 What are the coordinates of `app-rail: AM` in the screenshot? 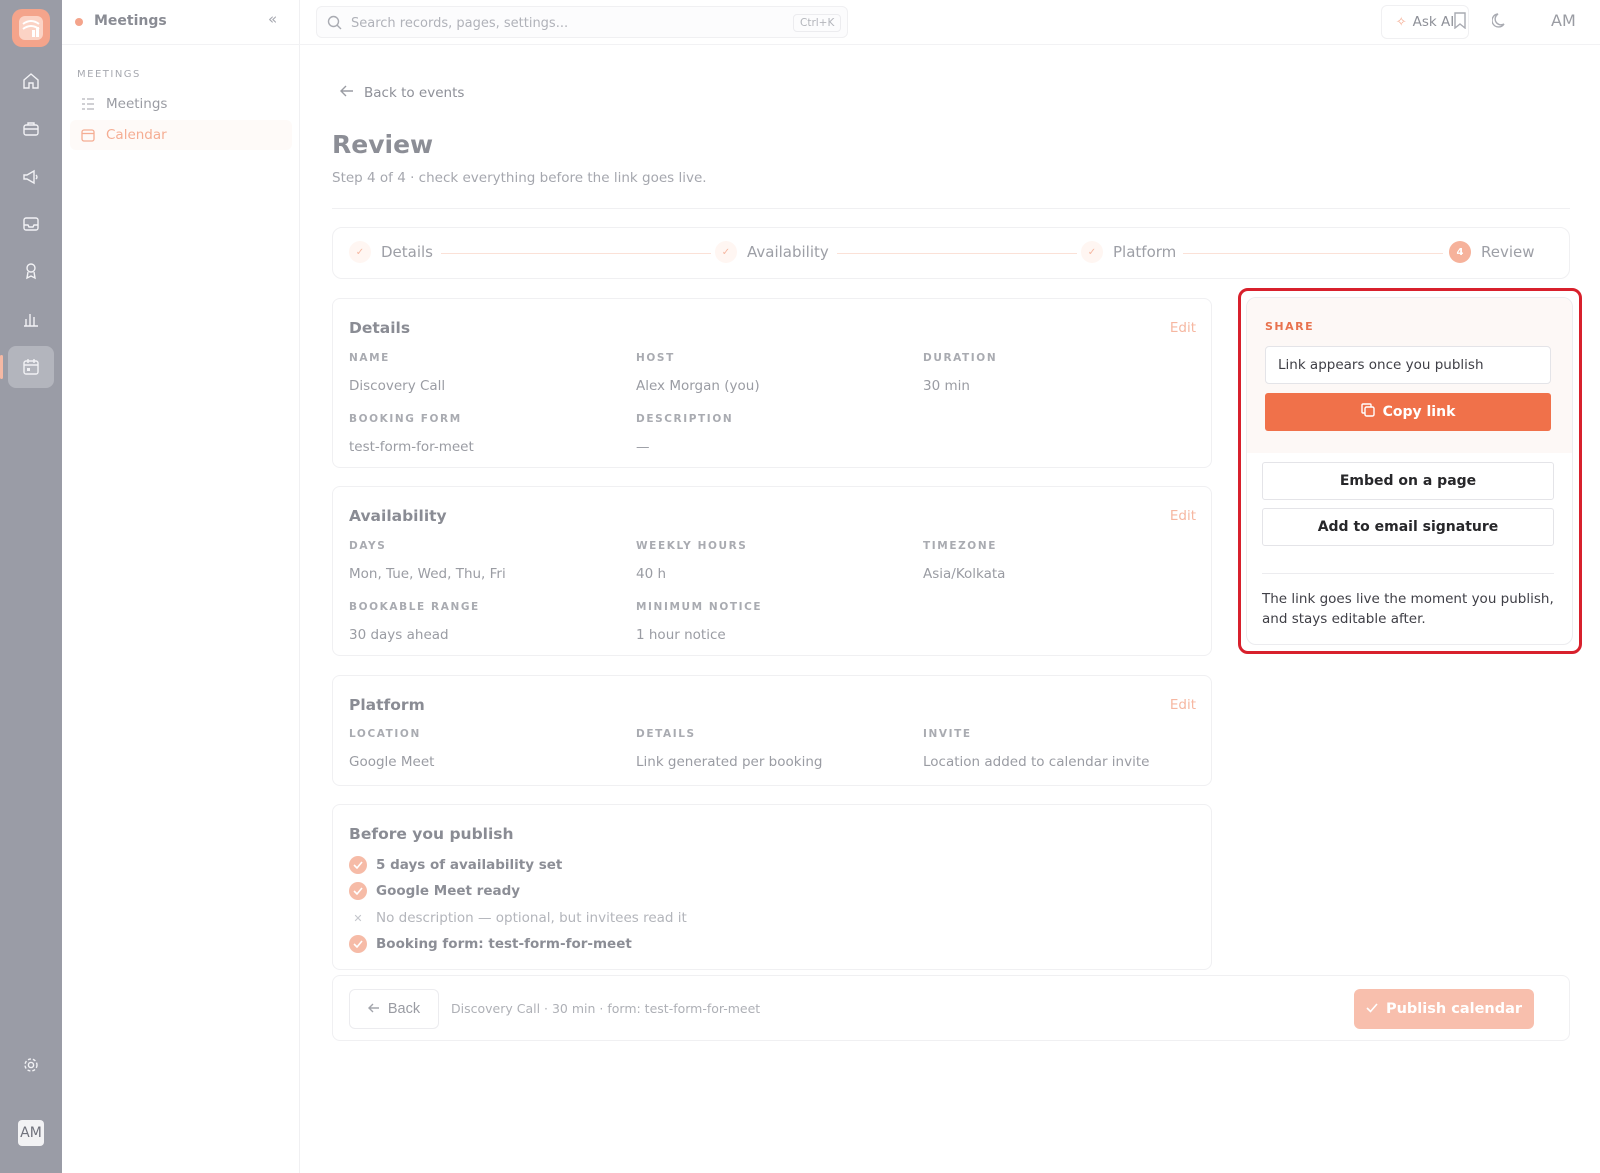 It's located at (31, 586).